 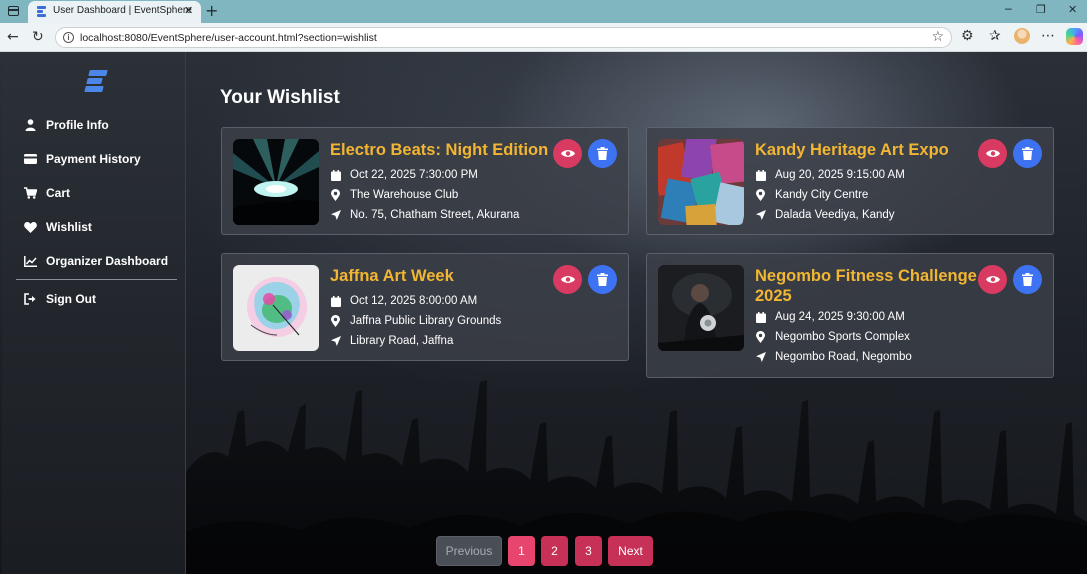 I want to click on event-venue: Negombo Sports Complex, so click(x=832, y=337).